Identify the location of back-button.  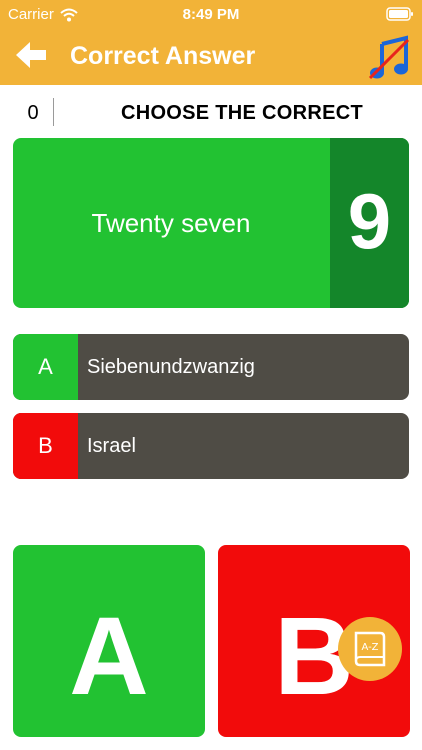
(34, 57).